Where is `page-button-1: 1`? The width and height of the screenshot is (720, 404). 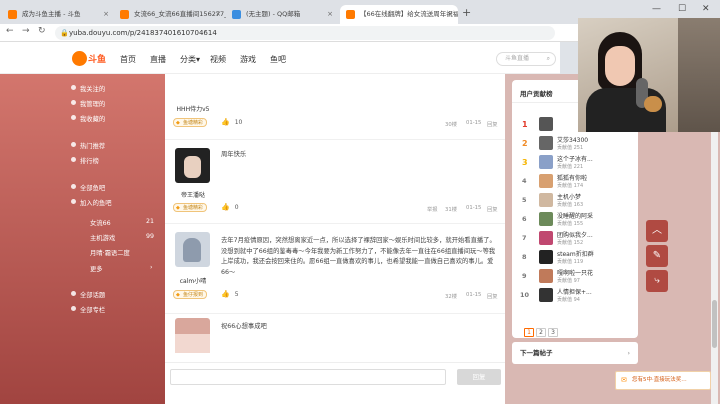
page-button-1: 1 is located at coordinates (529, 332).